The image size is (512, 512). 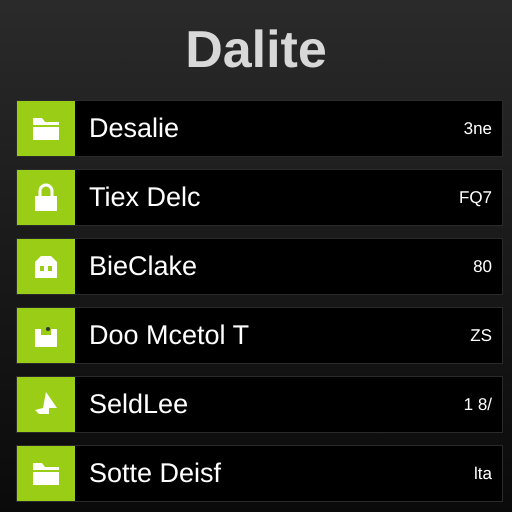 I want to click on item-value: 80, so click(x=482, y=267).